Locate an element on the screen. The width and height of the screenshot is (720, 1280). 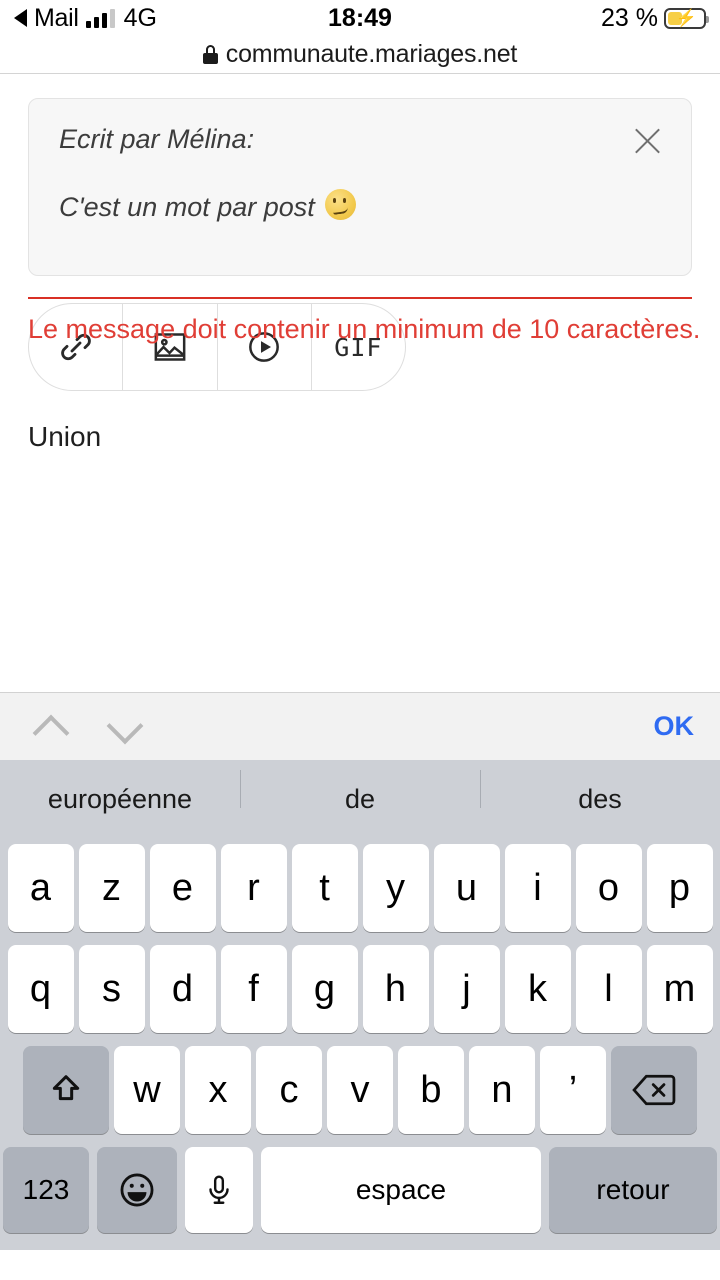
predictive-text-bar: européenne de des is located at coordinates (360, 799).